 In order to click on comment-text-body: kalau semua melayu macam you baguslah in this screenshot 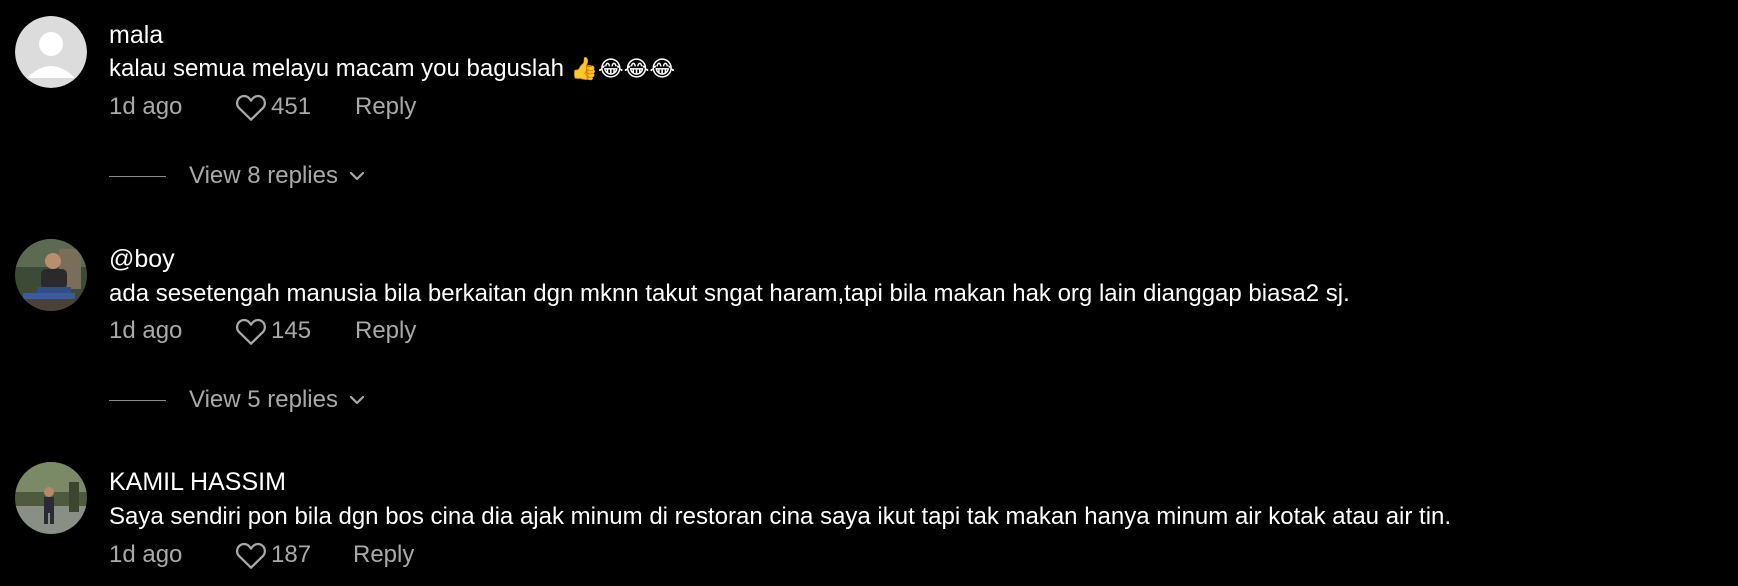, I will do `click(336, 68)`.